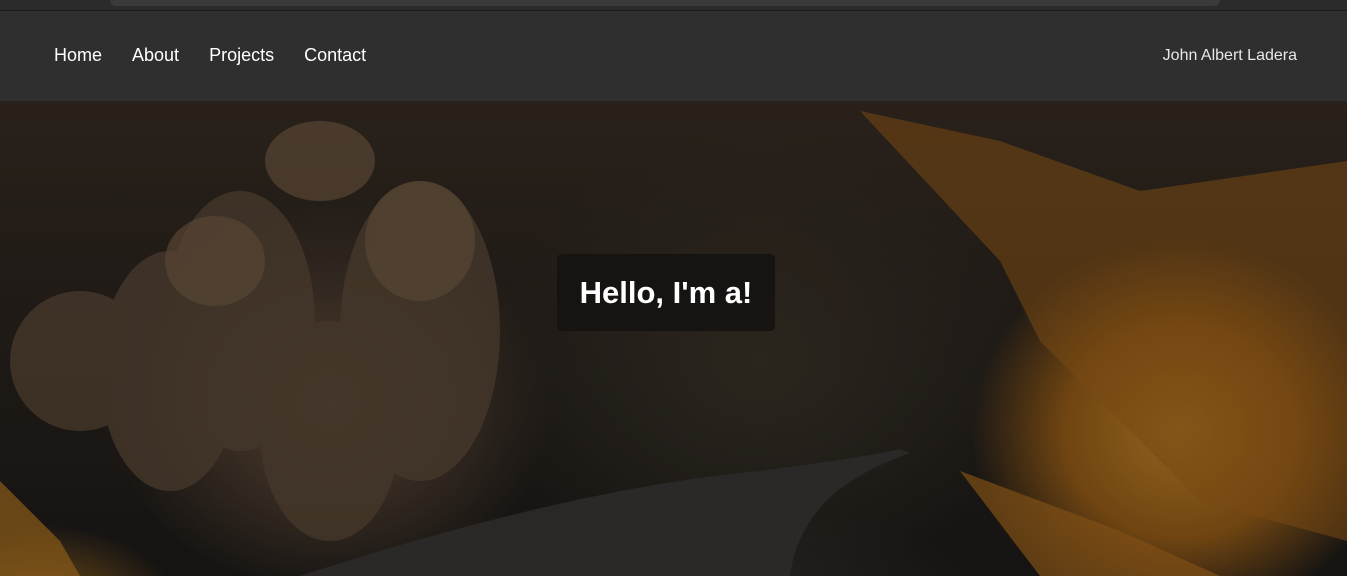  Describe the element at coordinates (1229, 55) in the screenshot. I see `brand-name: John Albert Ladera` at that location.